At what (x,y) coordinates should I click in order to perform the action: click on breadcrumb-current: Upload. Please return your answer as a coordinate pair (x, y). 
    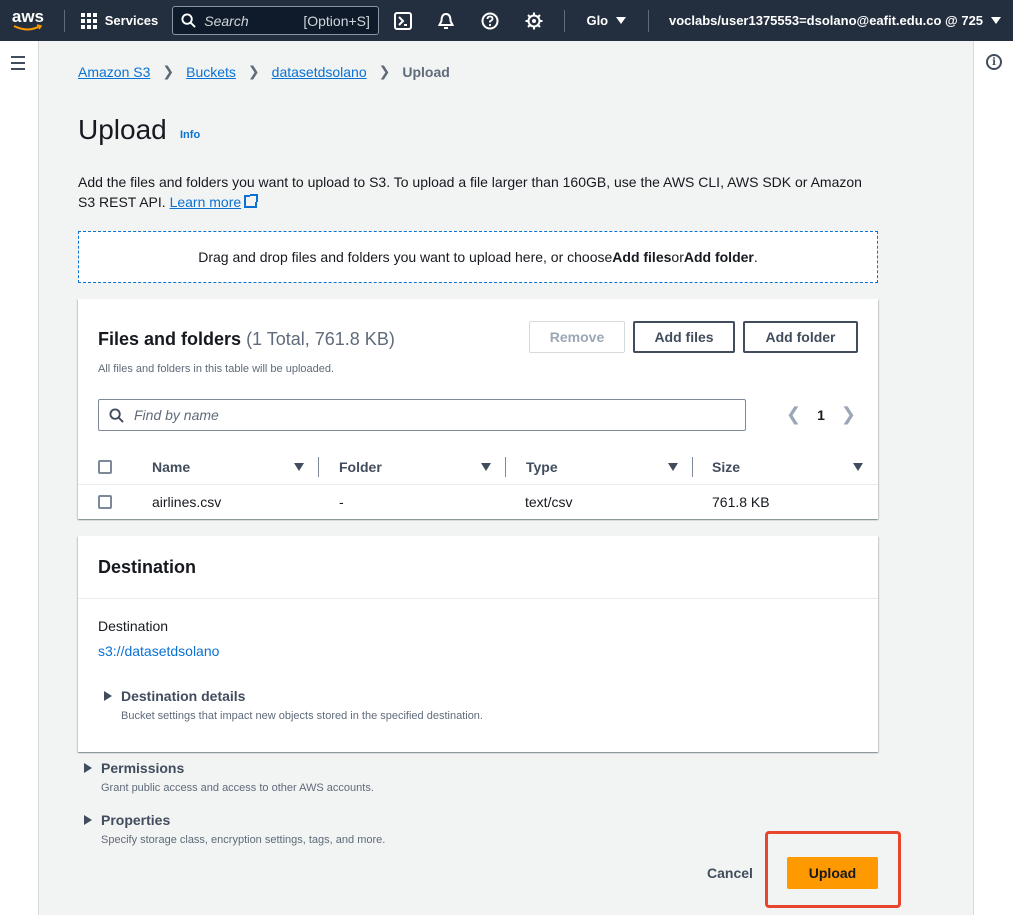
    Looking at the image, I should click on (426, 71).